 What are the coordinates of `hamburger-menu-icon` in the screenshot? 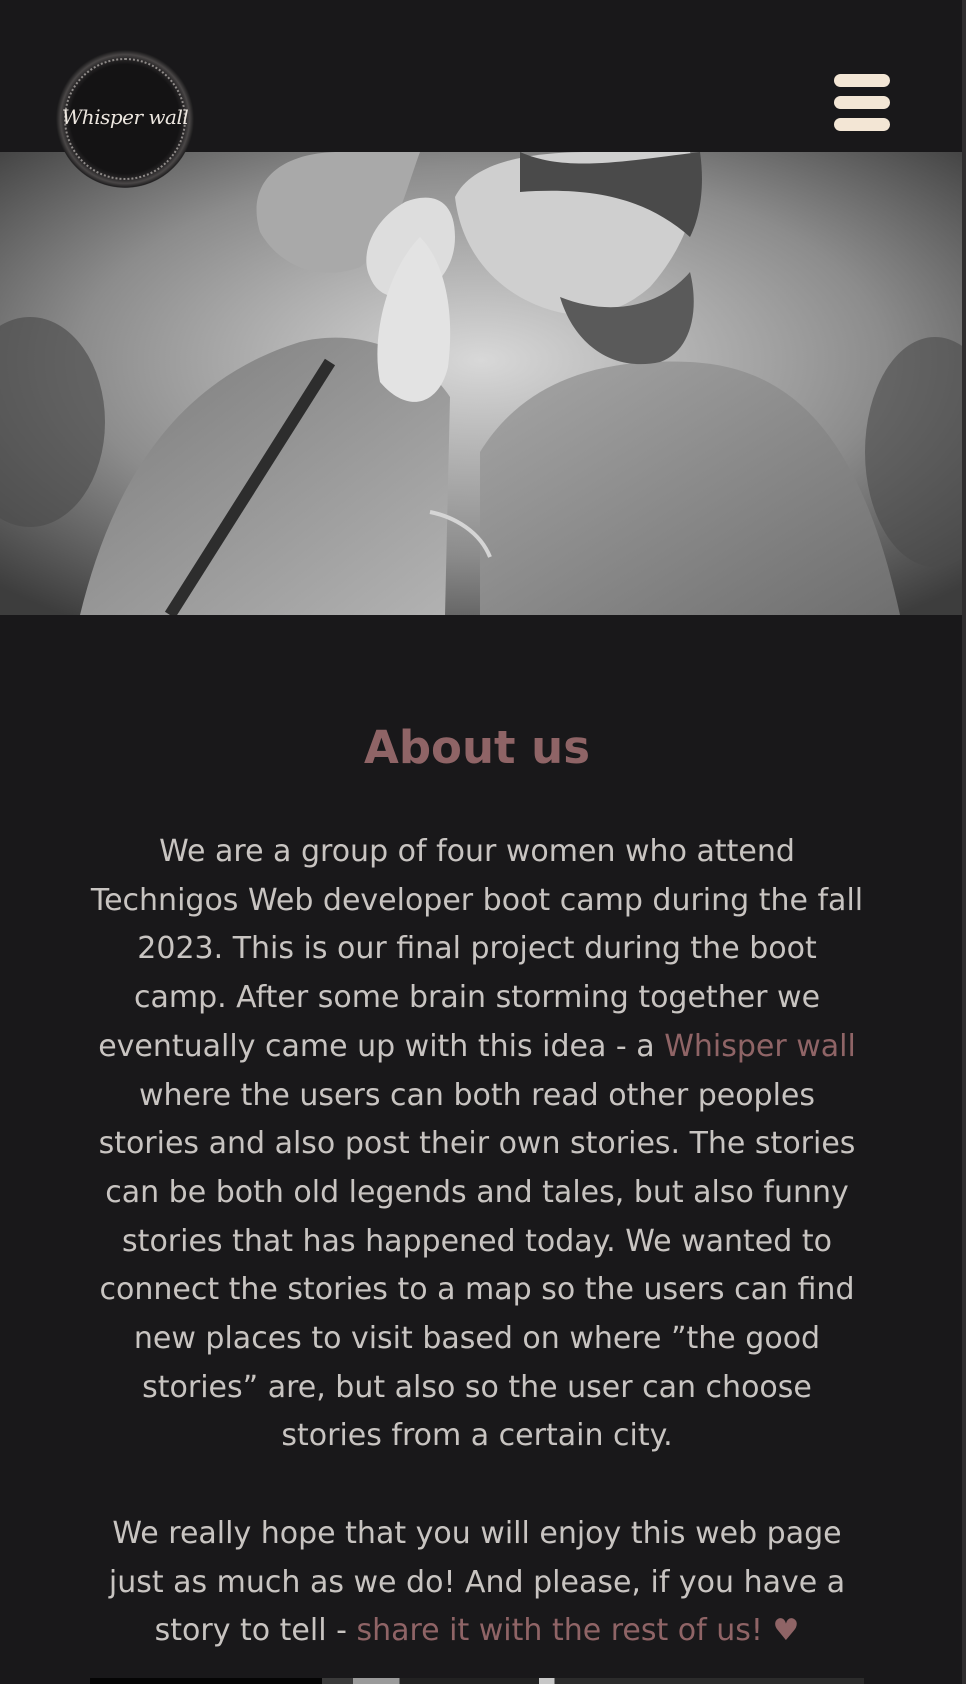 It's located at (862, 103).